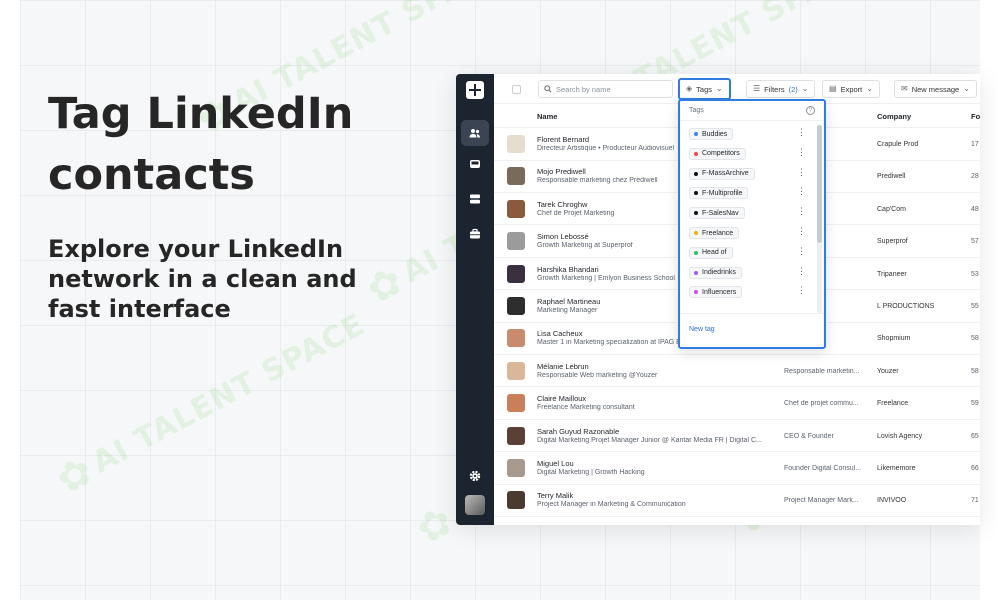 The height and width of the screenshot is (600, 1000). What do you see at coordinates (555, 463) in the screenshot?
I see `contact-name: Miguel Lou` at bounding box center [555, 463].